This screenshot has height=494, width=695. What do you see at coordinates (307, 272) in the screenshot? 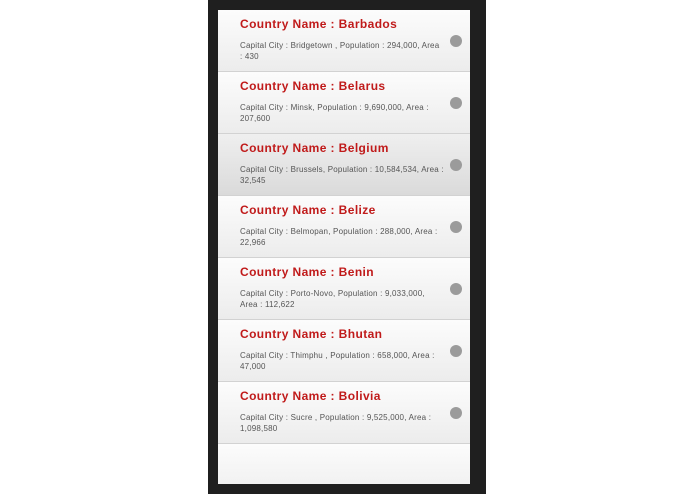
I see `country-name: Country Name : Benin` at bounding box center [307, 272].